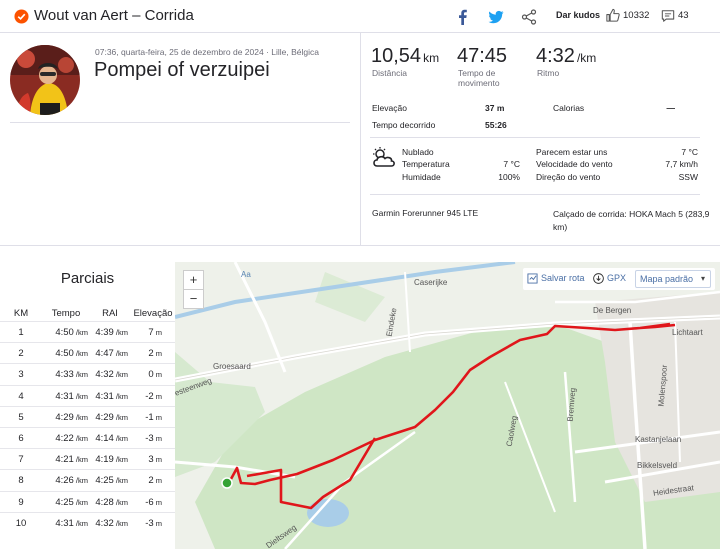  What do you see at coordinates (71, 481) in the screenshot?
I see `split-time: 4:26 /km` at bounding box center [71, 481].